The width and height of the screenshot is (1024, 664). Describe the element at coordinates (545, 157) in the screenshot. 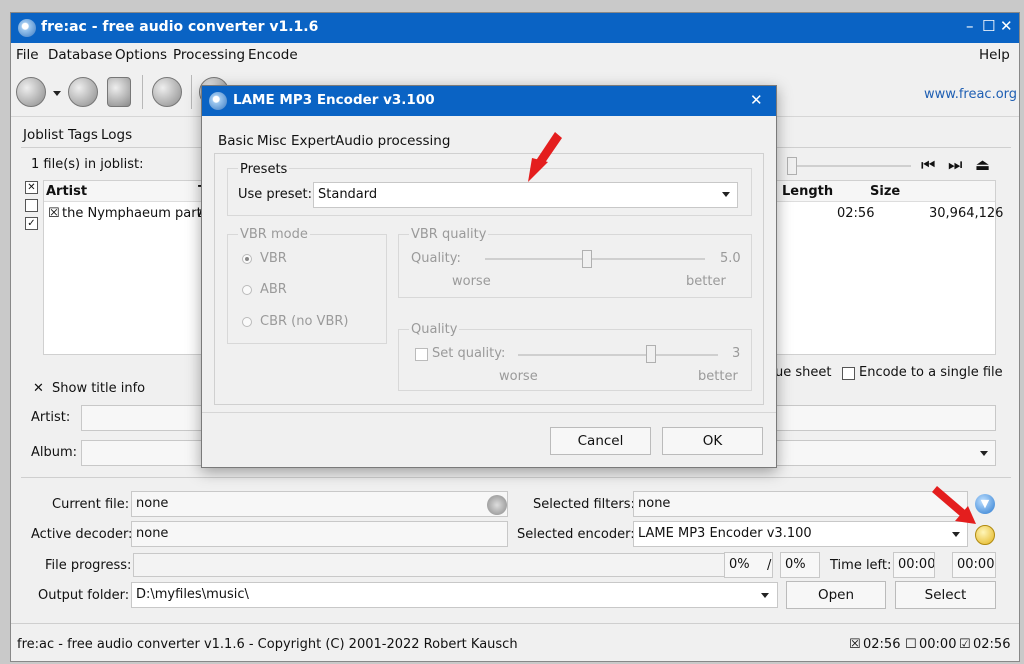

I see `arrow-to-preset-icon` at that location.